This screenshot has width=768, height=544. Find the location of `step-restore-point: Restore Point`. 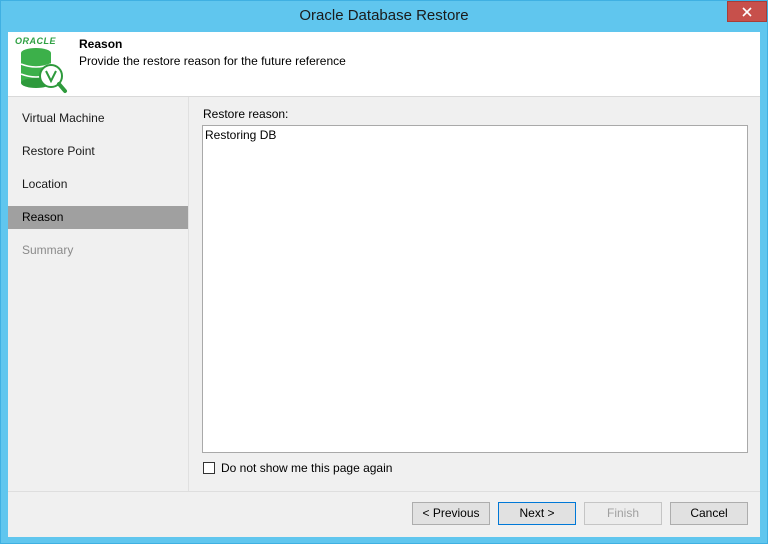

step-restore-point: Restore Point is located at coordinates (98, 151).